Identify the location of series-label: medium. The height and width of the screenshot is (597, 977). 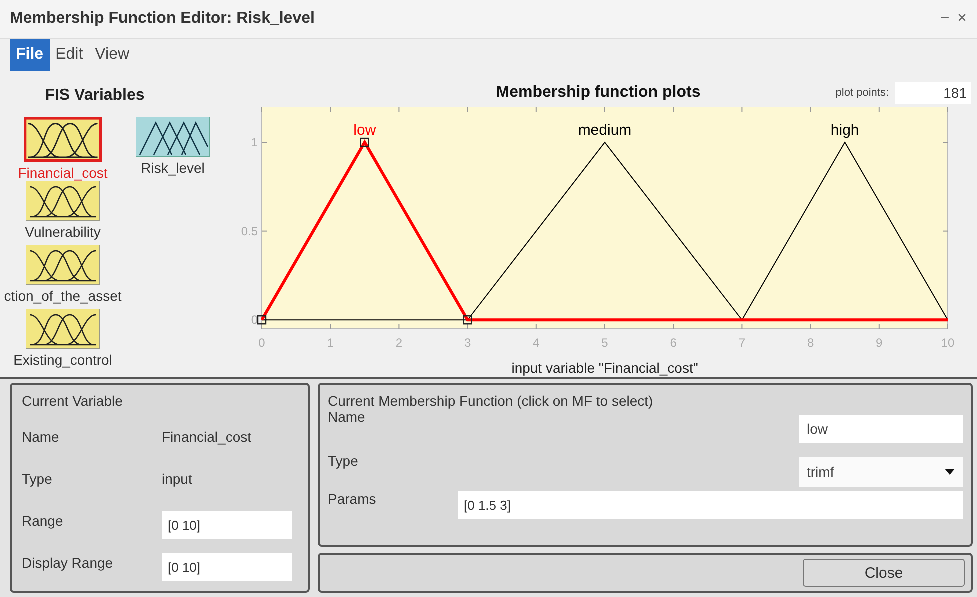
(605, 130).